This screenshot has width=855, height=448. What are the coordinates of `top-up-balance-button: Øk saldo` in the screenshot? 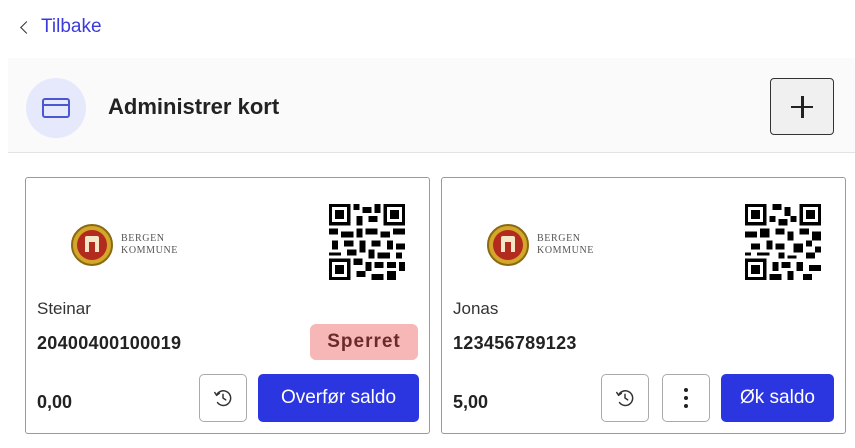 It's located at (777, 398).